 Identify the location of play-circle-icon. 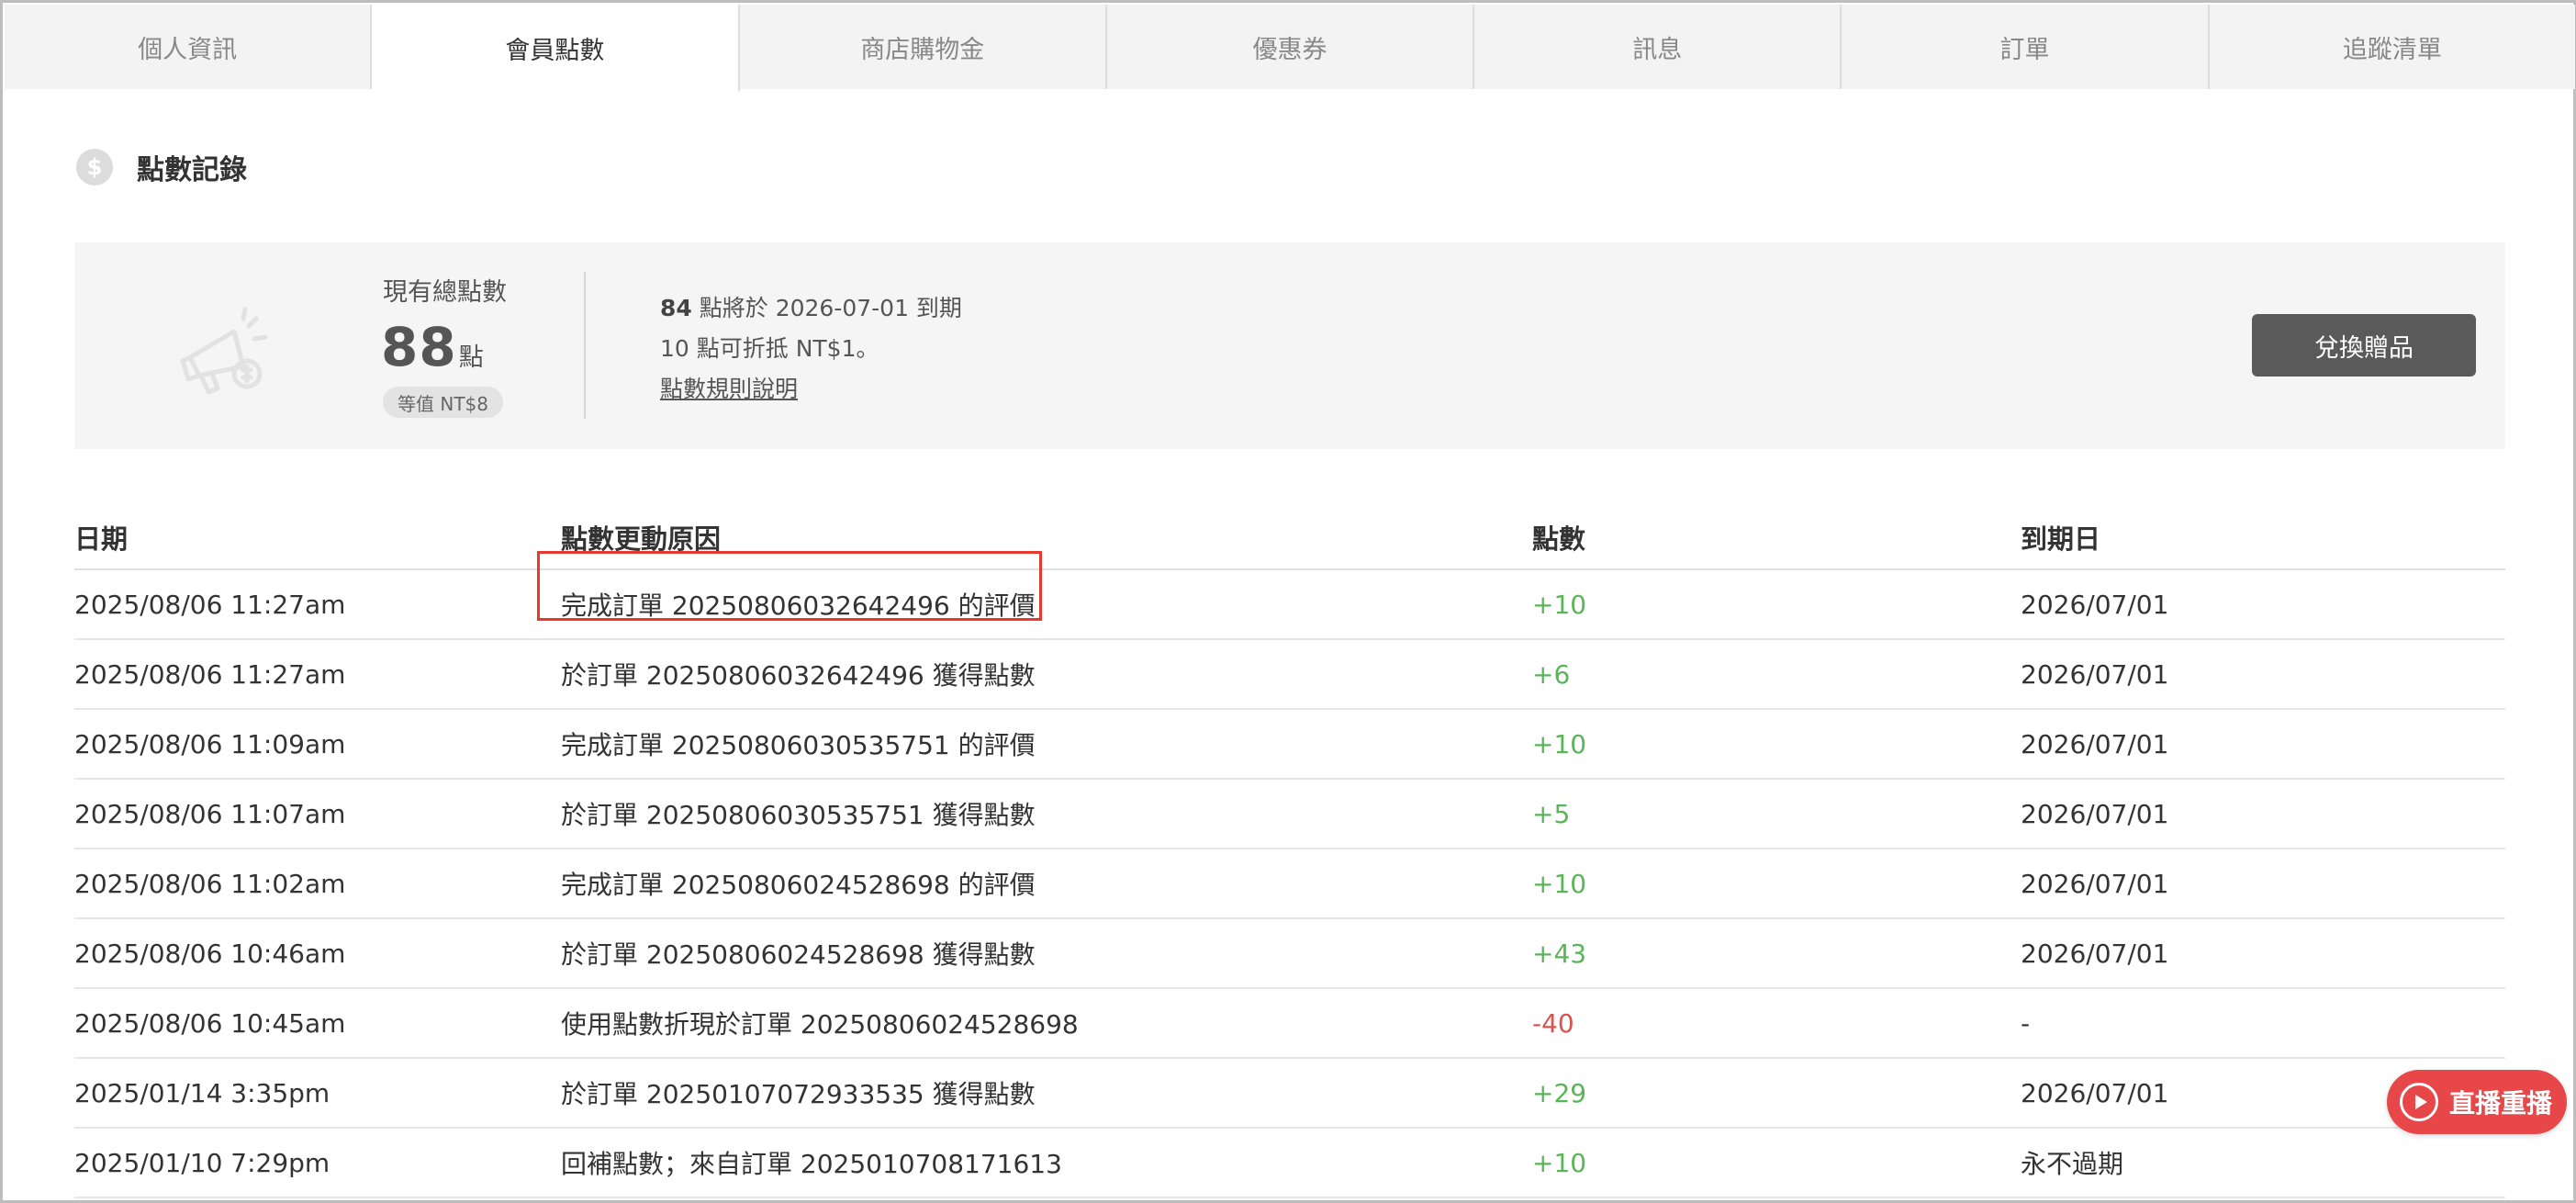
(2419, 1102).